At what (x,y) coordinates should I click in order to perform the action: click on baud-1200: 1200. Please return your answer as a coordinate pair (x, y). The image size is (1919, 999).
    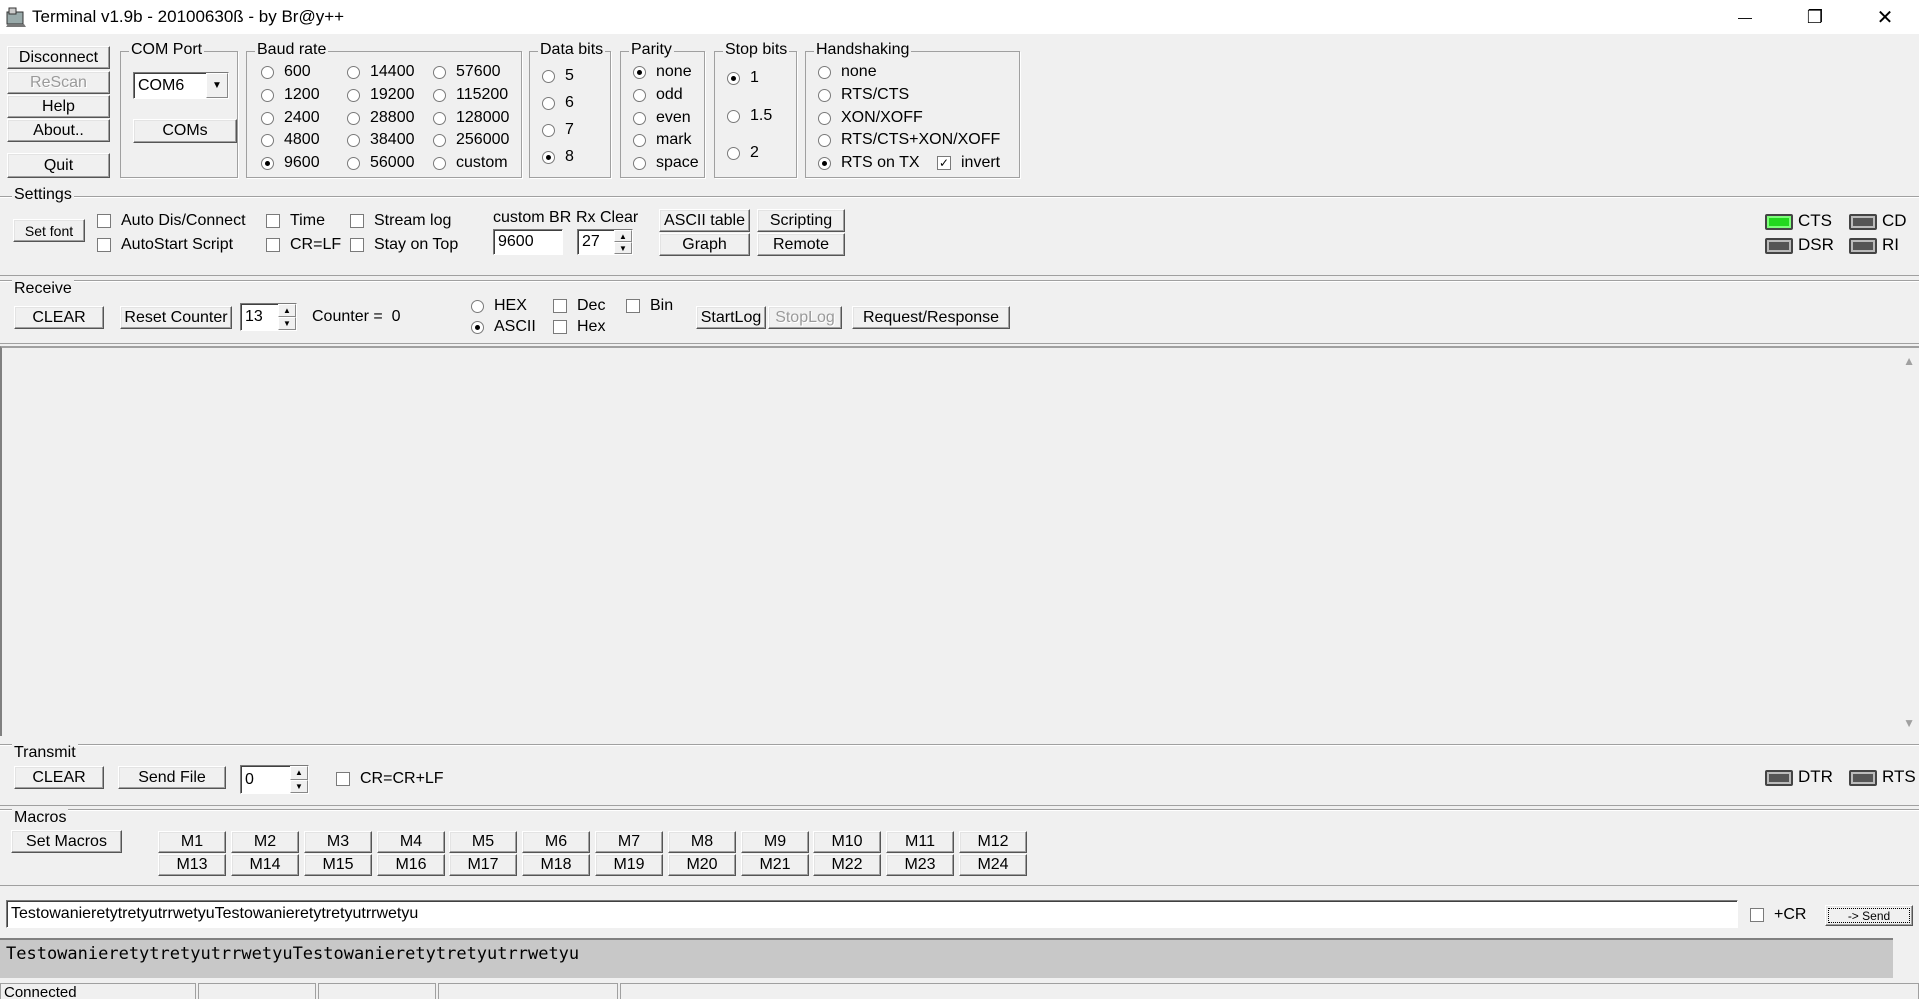
    Looking at the image, I should click on (290, 95).